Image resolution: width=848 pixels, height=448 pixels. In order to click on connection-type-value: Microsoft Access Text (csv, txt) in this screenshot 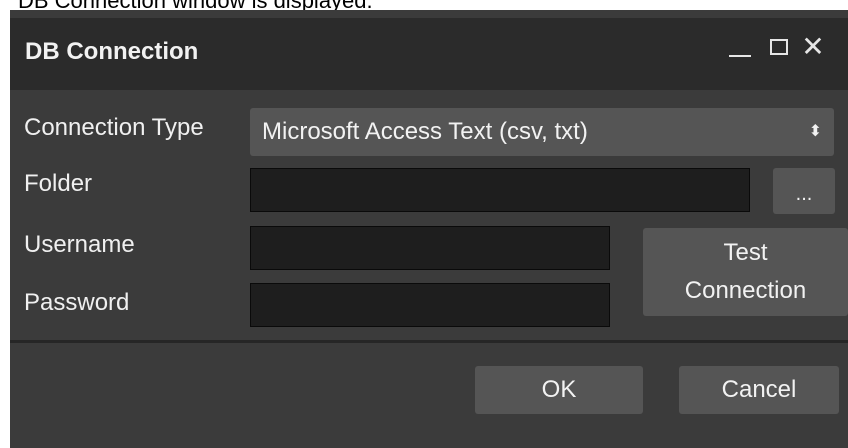, I will do `click(425, 131)`.